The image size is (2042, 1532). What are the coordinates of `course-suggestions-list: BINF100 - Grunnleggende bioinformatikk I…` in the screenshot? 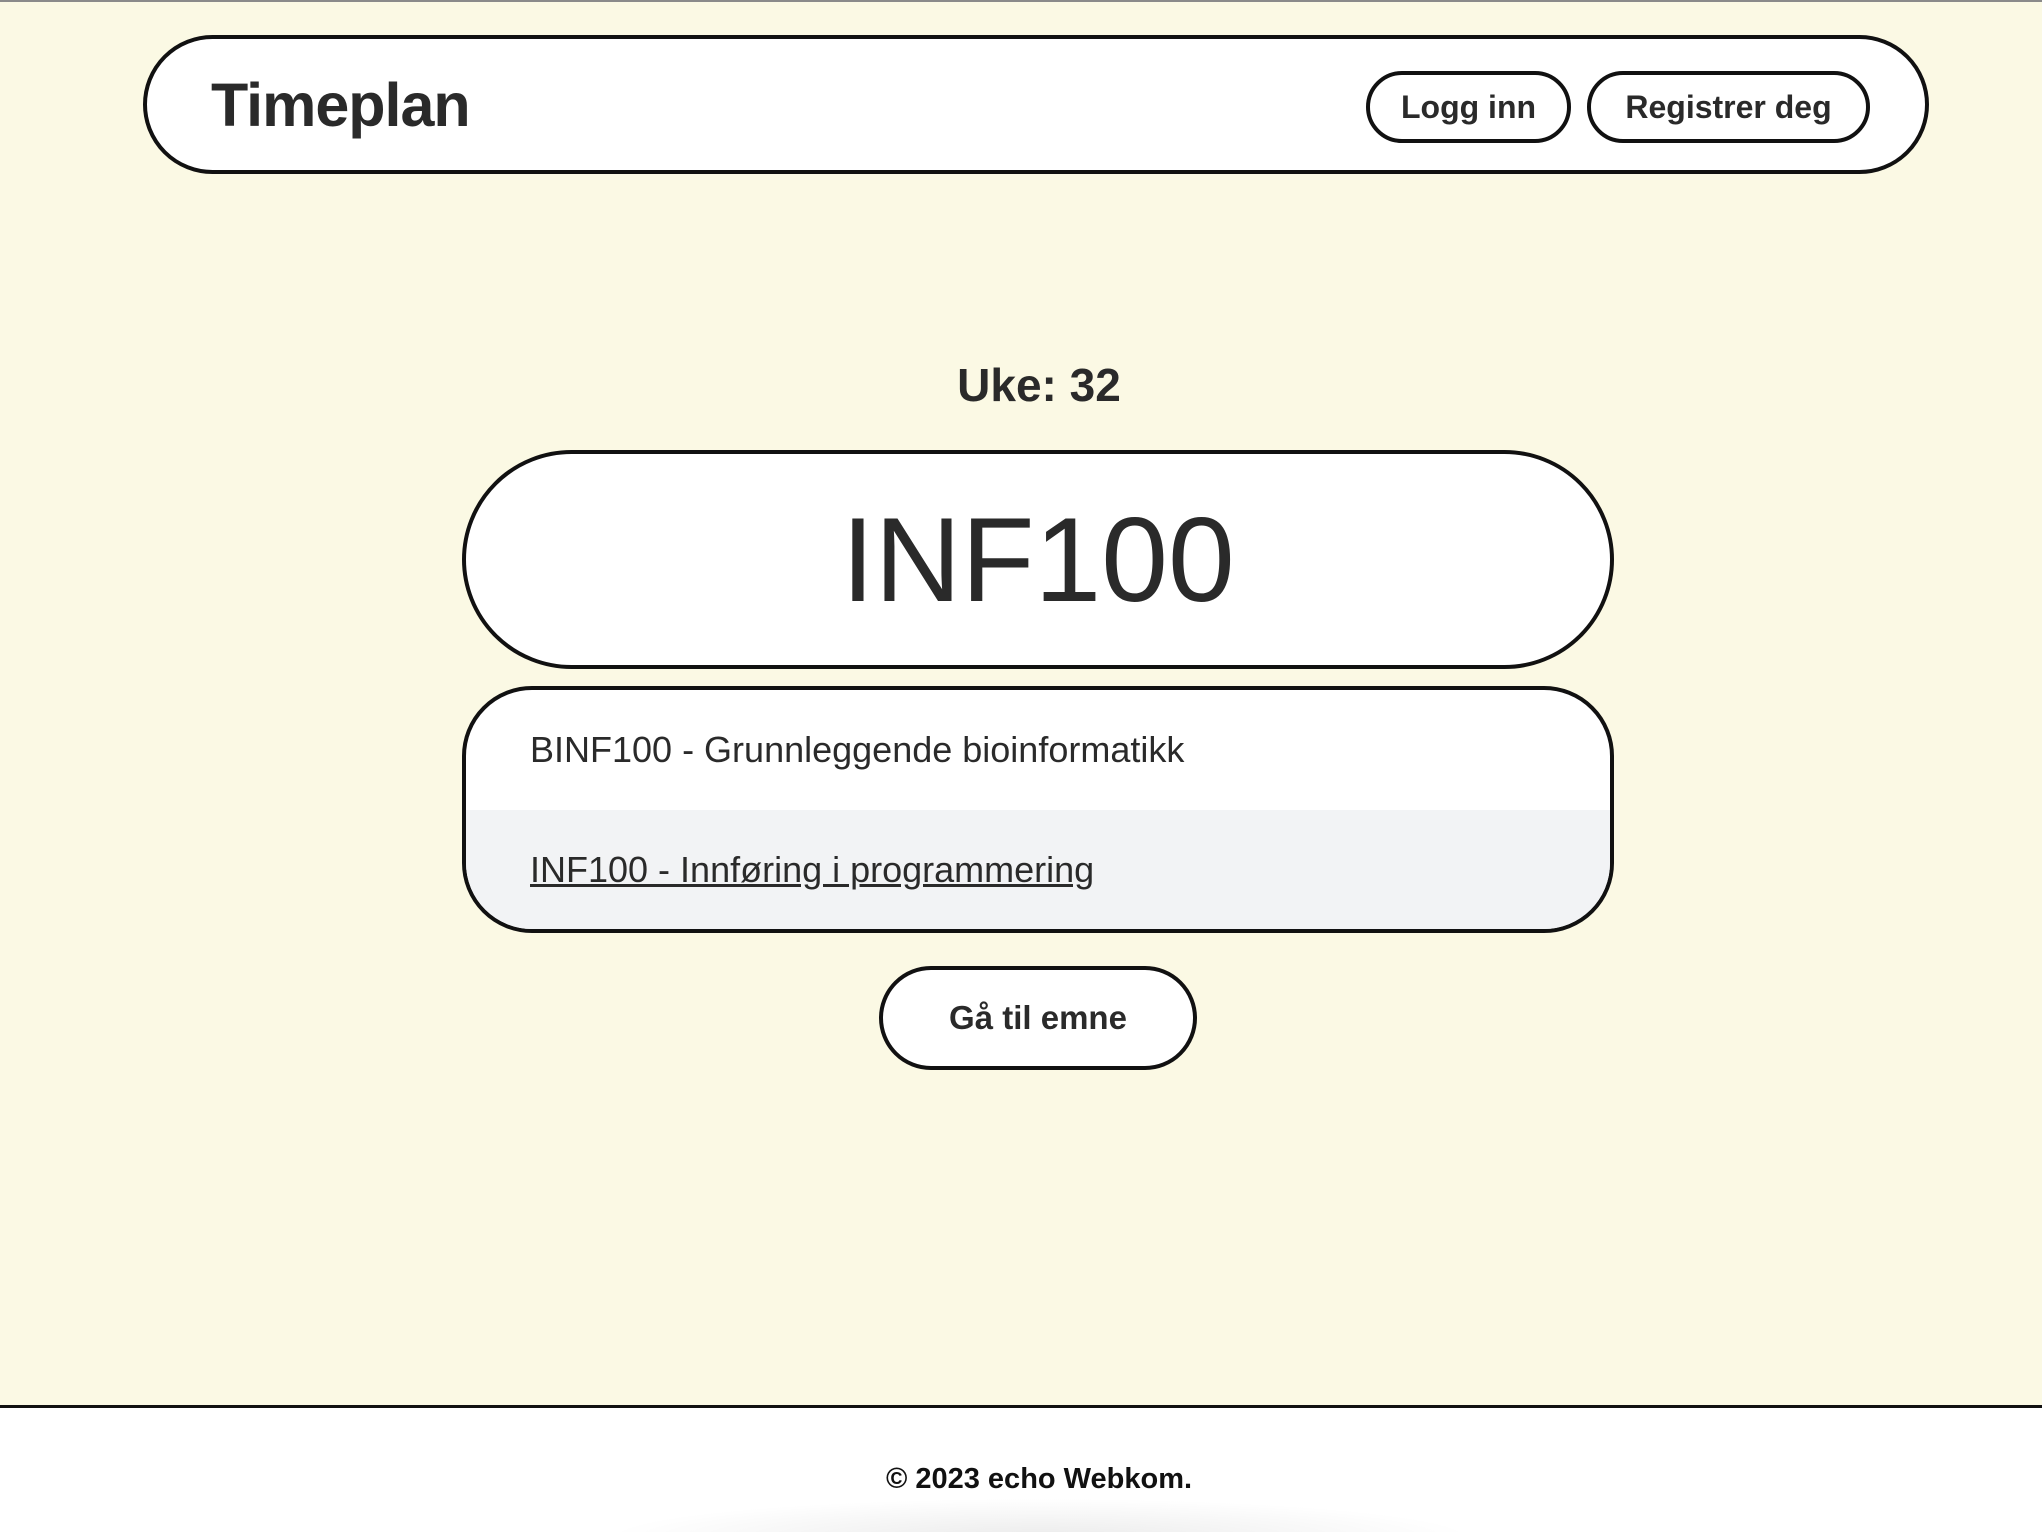 It's located at (1038, 809).